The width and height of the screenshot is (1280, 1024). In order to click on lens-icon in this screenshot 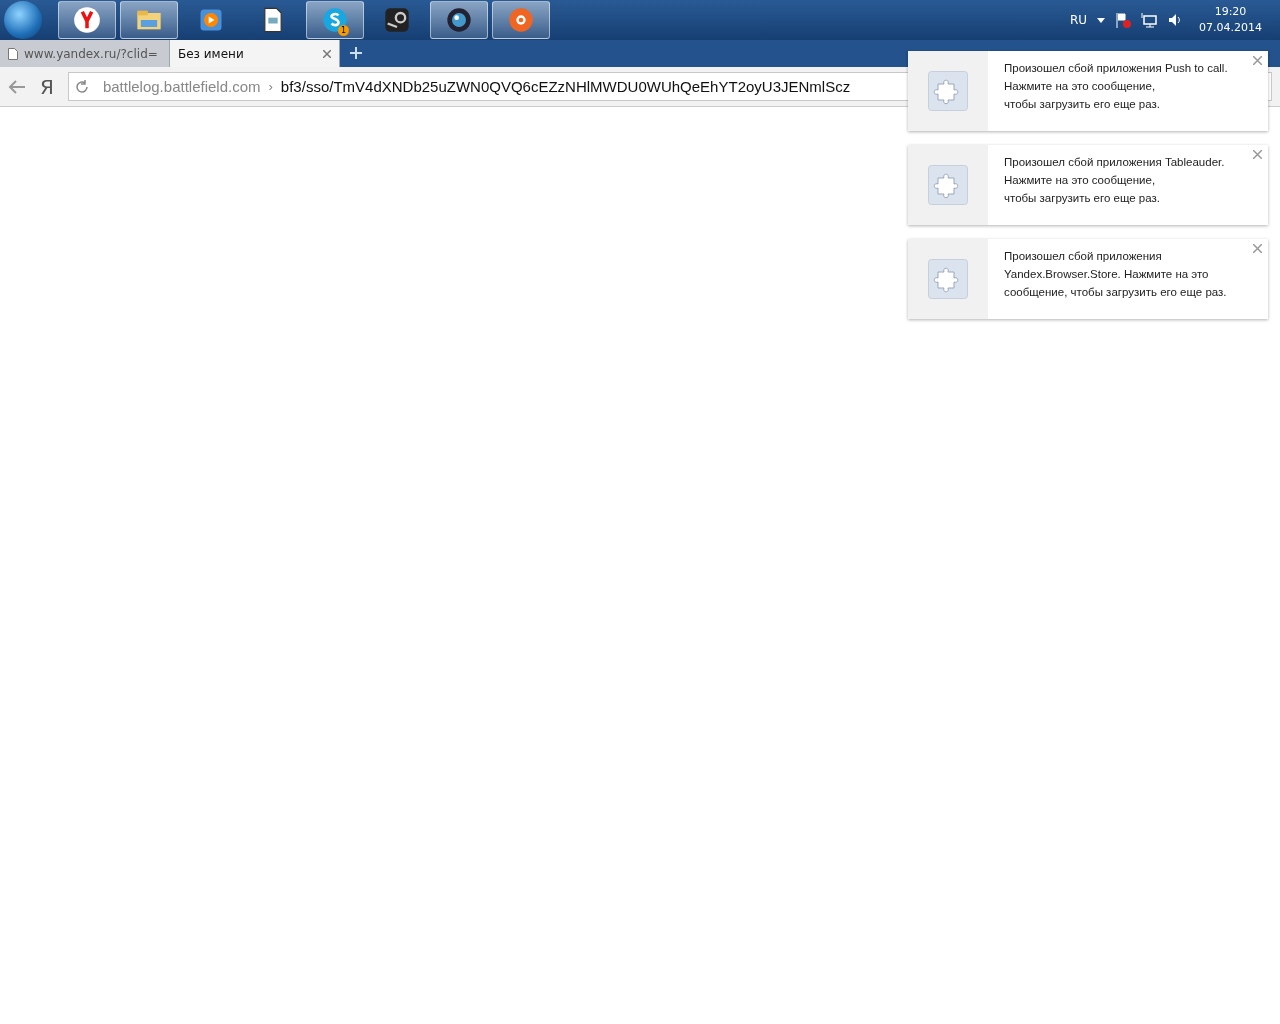, I will do `click(459, 20)`.